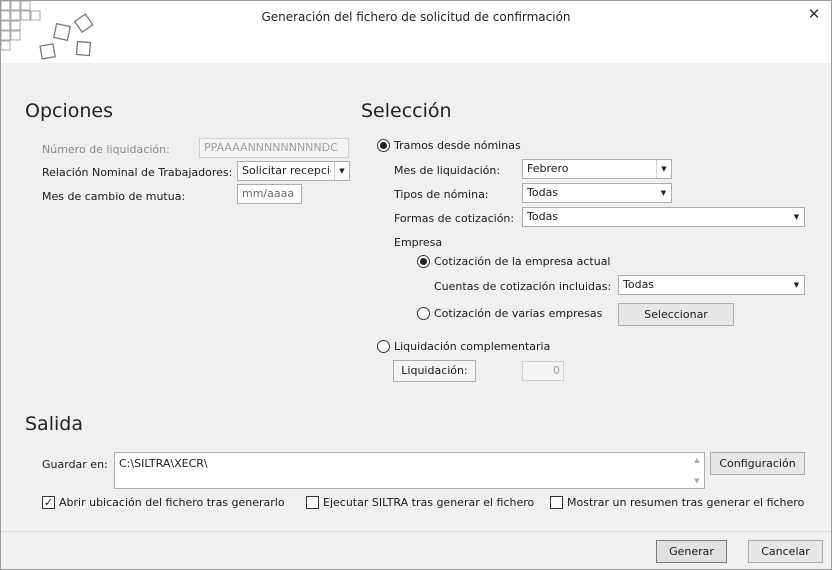  What do you see at coordinates (48, 502) in the screenshot?
I see `check-mark-icon: ✓` at bounding box center [48, 502].